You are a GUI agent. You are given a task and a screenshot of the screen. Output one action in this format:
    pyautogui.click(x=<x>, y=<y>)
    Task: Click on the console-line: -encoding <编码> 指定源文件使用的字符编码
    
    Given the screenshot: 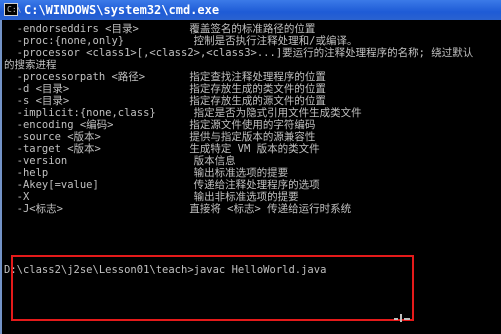 What is the action you would take?
    pyautogui.click(x=160, y=125)
    